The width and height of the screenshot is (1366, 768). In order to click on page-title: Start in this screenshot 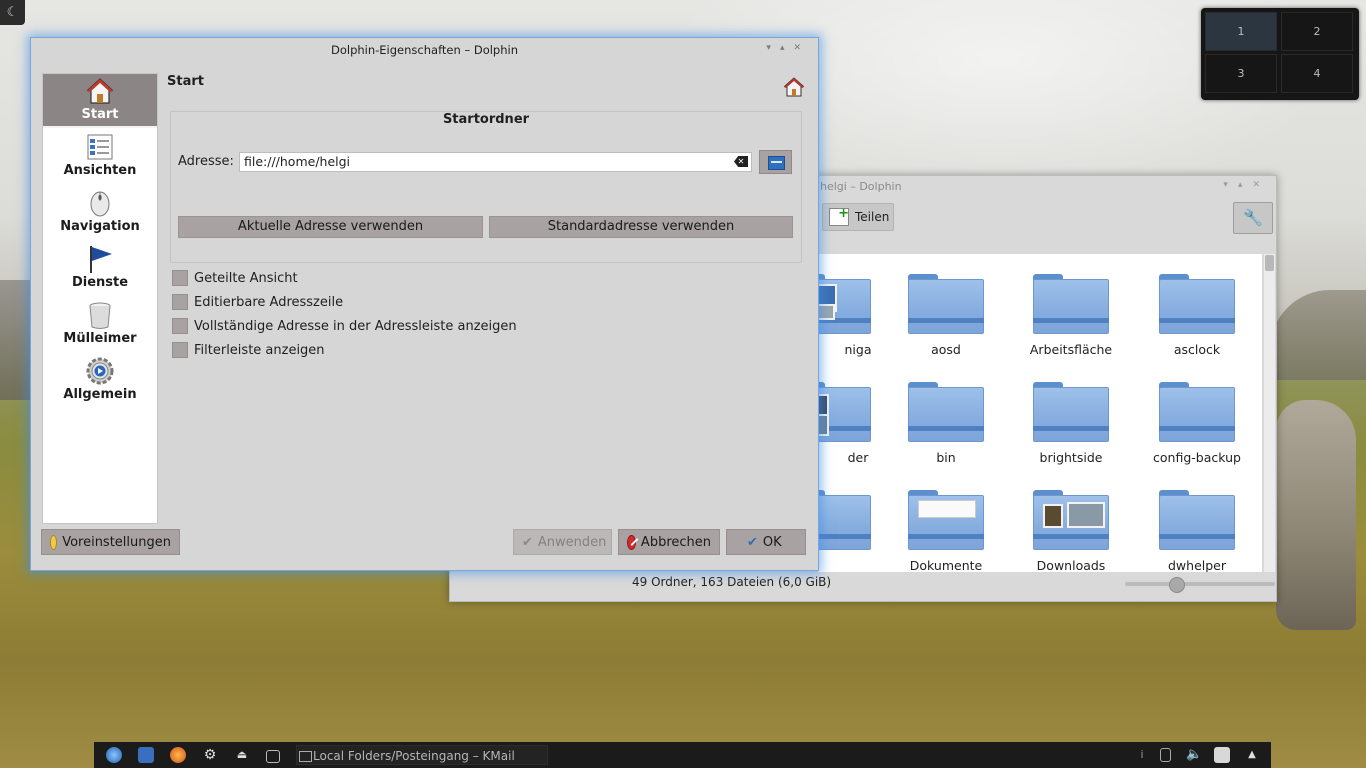, I will do `click(185, 81)`.